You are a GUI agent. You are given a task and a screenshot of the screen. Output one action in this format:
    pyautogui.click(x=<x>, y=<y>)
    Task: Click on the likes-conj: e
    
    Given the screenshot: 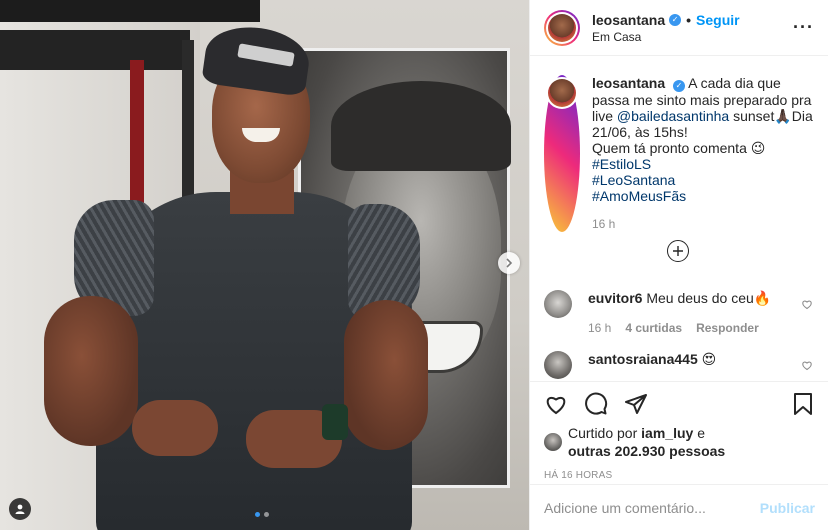 What is the action you would take?
    pyautogui.click(x=701, y=433)
    